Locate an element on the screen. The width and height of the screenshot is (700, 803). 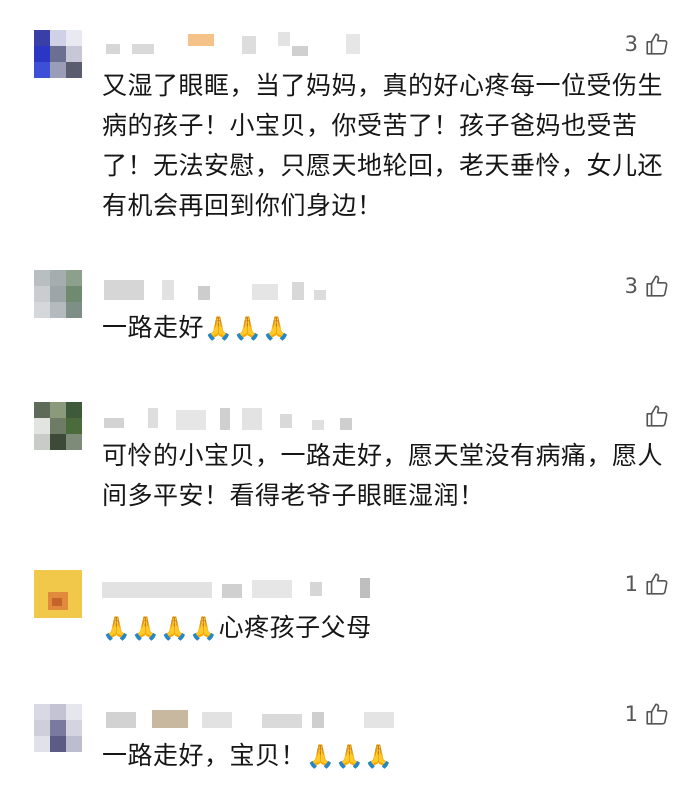
comment-item: 3 一路走好🙏🙏🙏 is located at coordinates (350, 320).